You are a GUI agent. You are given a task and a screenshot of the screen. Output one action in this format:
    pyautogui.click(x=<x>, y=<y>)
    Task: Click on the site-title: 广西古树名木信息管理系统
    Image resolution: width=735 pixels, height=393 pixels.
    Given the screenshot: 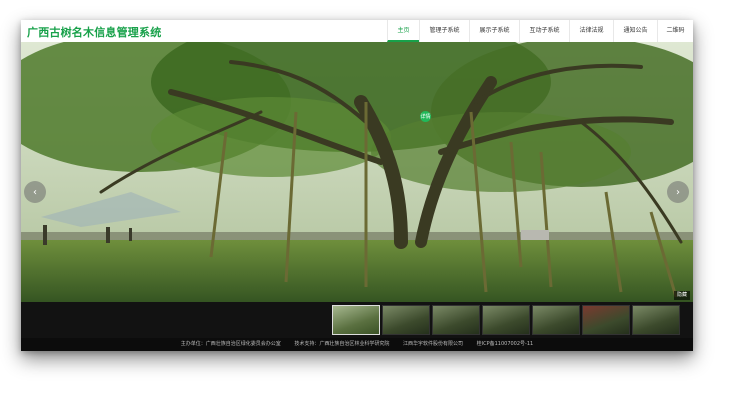 What is the action you would take?
    pyautogui.click(x=94, y=32)
    